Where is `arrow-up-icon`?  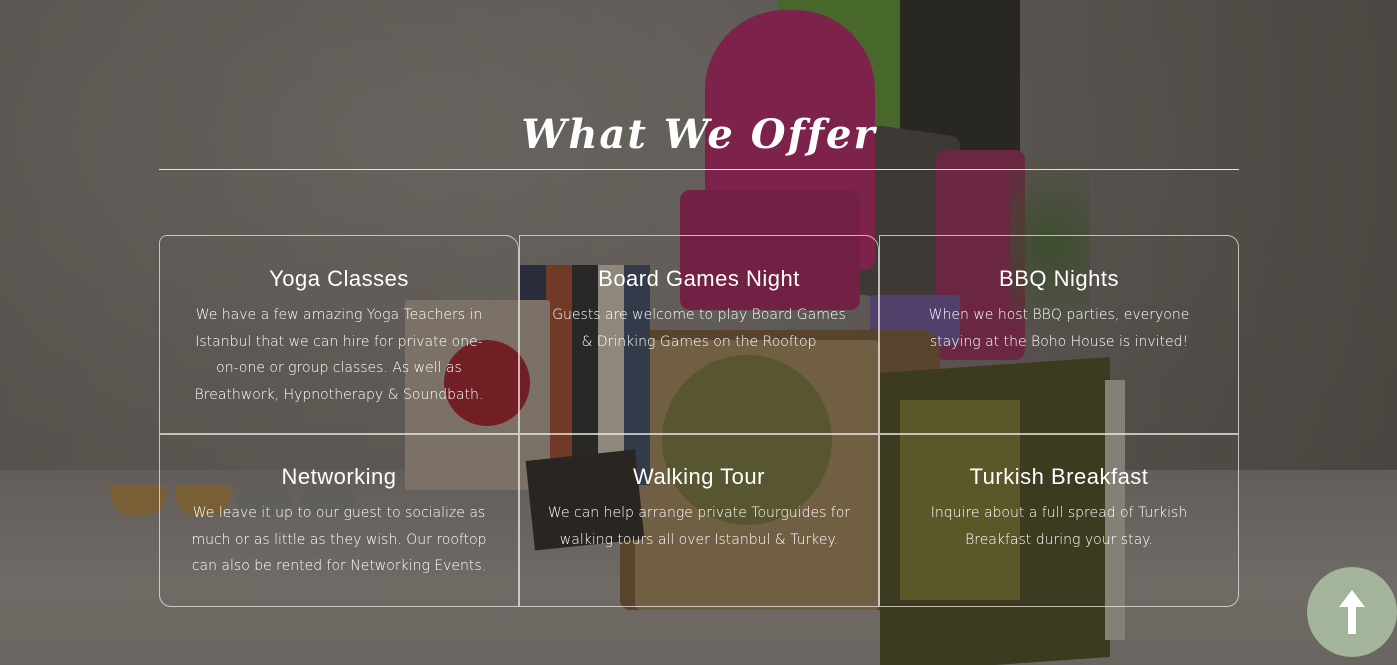 arrow-up-icon is located at coordinates (1352, 612).